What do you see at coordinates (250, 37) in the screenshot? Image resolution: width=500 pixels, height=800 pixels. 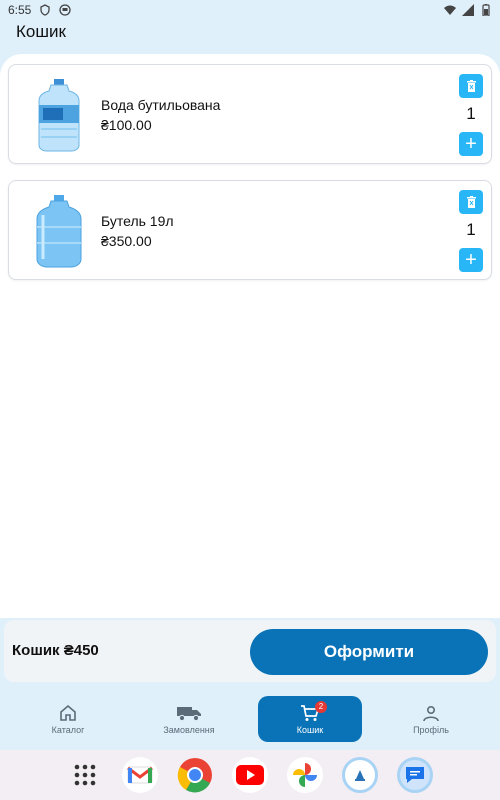 I see `app-bar: Кошик` at bounding box center [250, 37].